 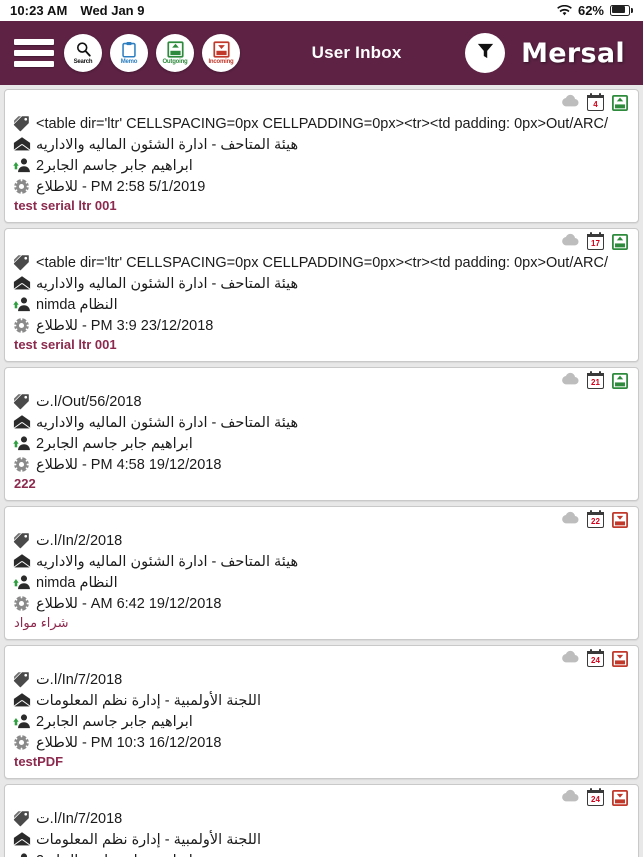 I want to click on status-right-cluster: 62%, so click(x=595, y=10).